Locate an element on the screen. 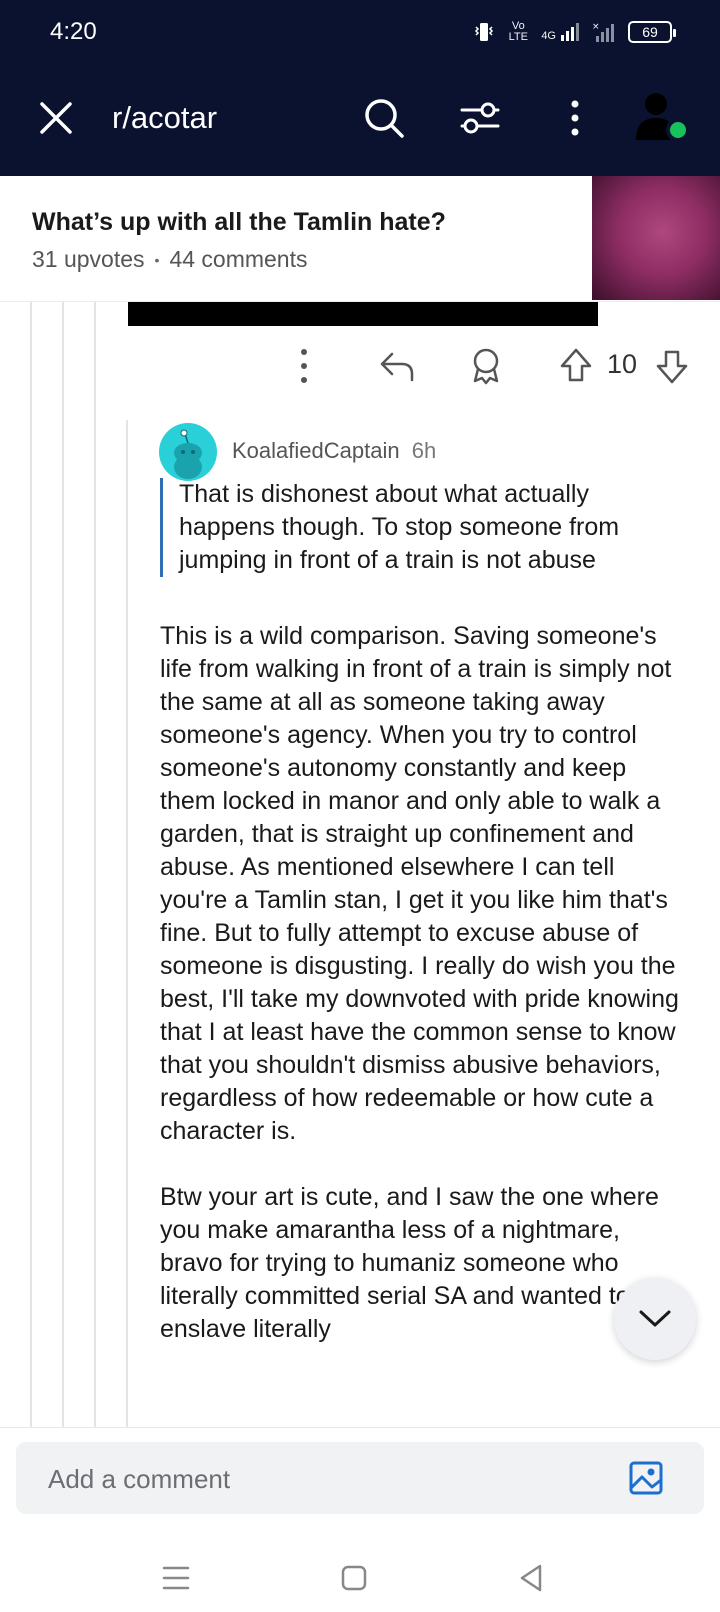 The image size is (720, 1612). app-bar: r/acotar is located at coordinates (360, 121).